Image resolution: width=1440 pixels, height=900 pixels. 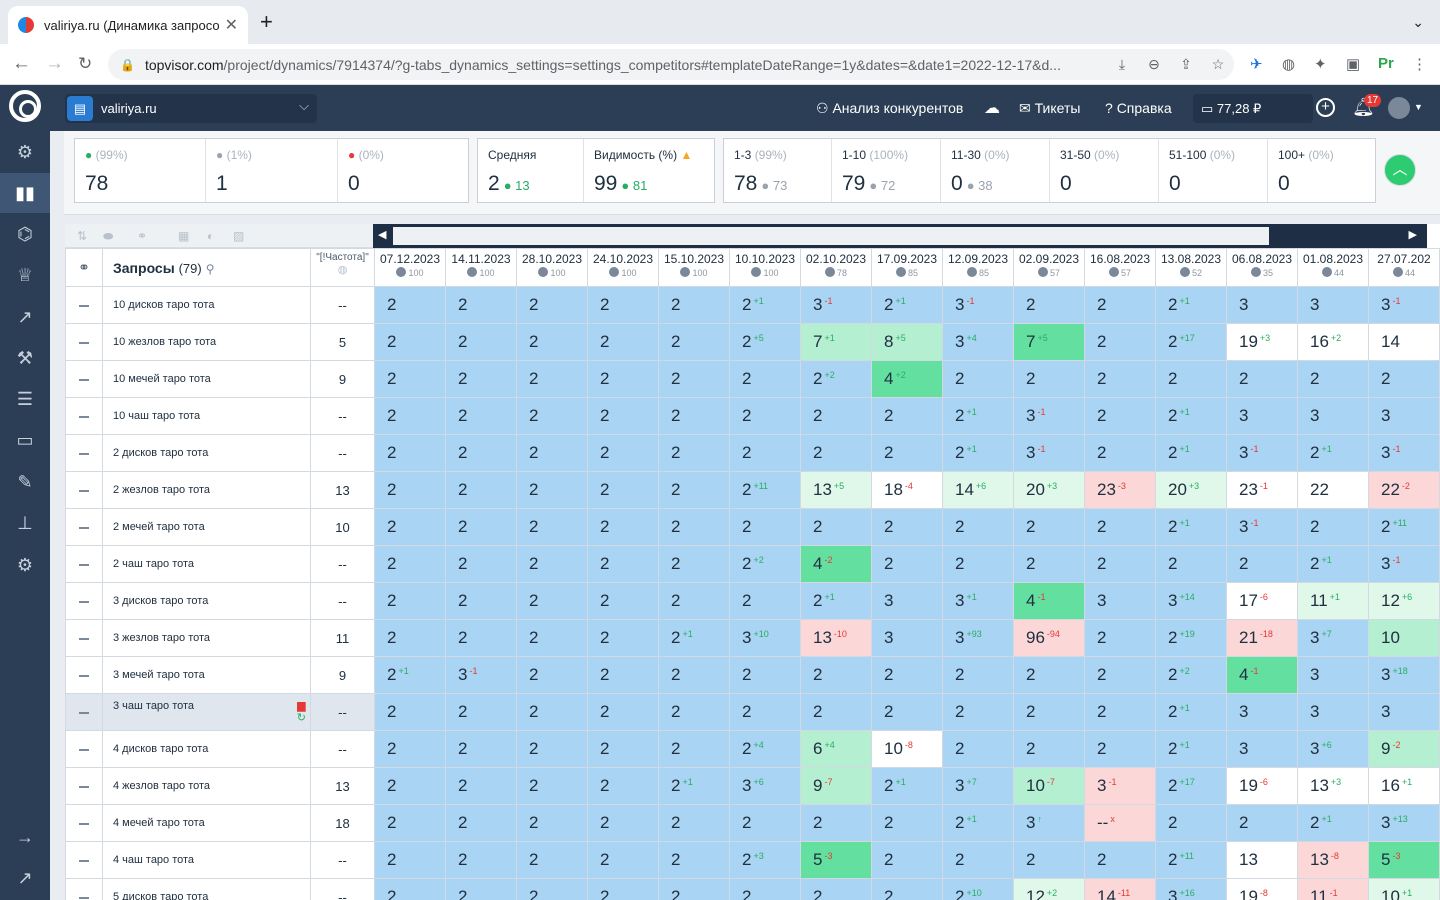 What do you see at coordinates (1191, 638) in the screenshot?
I see `position-cell: 2 +19` at bounding box center [1191, 638].